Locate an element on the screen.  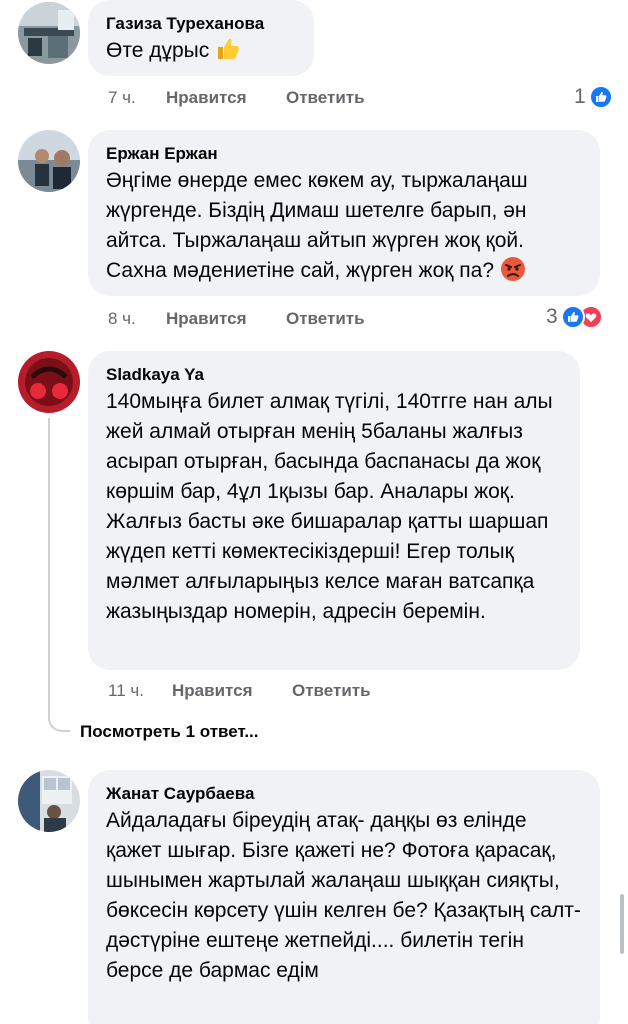
reaction-summary: 1 is located at coordinates (593, 97).